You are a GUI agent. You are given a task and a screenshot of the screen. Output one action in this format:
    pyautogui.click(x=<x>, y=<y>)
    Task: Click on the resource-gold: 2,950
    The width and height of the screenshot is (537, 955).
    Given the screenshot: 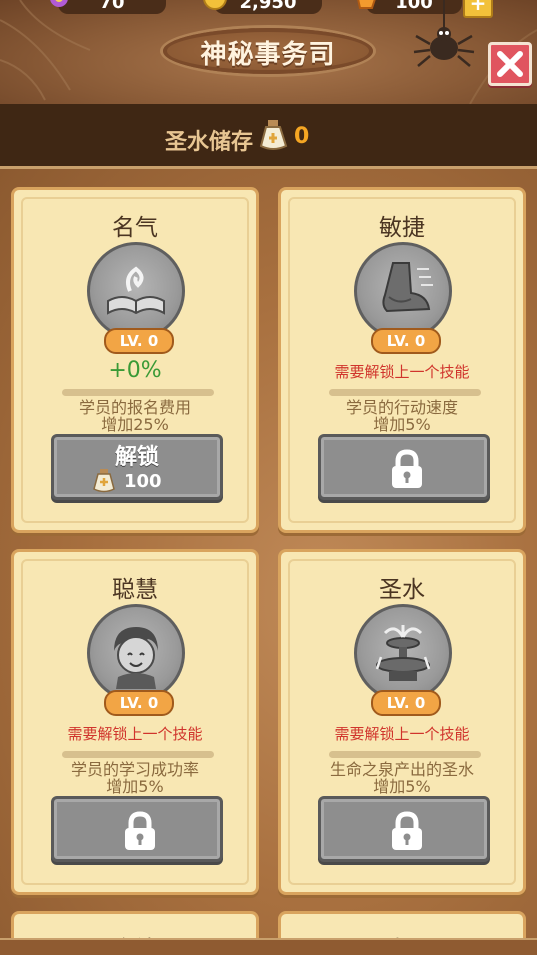 What is the action you would take?
    pyautogui.click(x=262, y=7)
    